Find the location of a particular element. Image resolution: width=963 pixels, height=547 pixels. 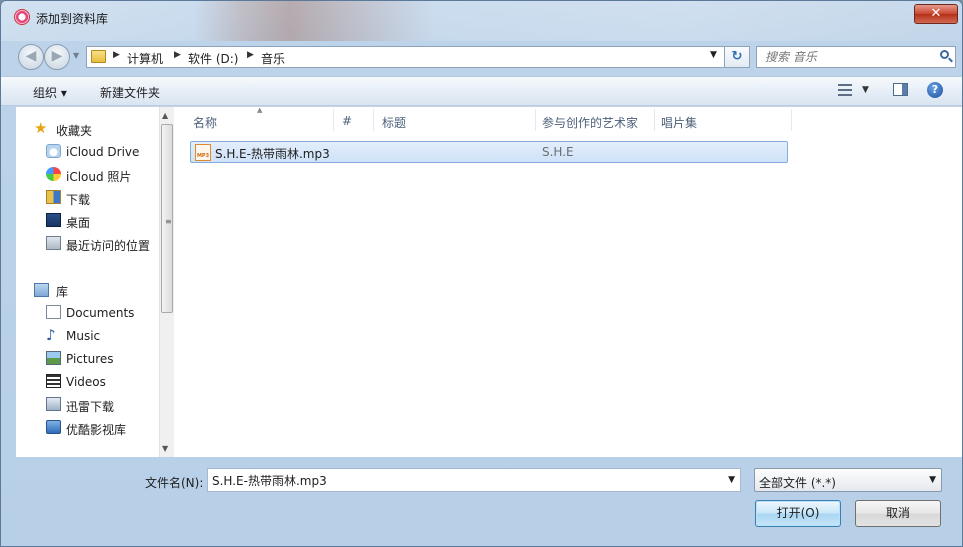

open-button: 打开(O) is located at coordinates (798, 513).